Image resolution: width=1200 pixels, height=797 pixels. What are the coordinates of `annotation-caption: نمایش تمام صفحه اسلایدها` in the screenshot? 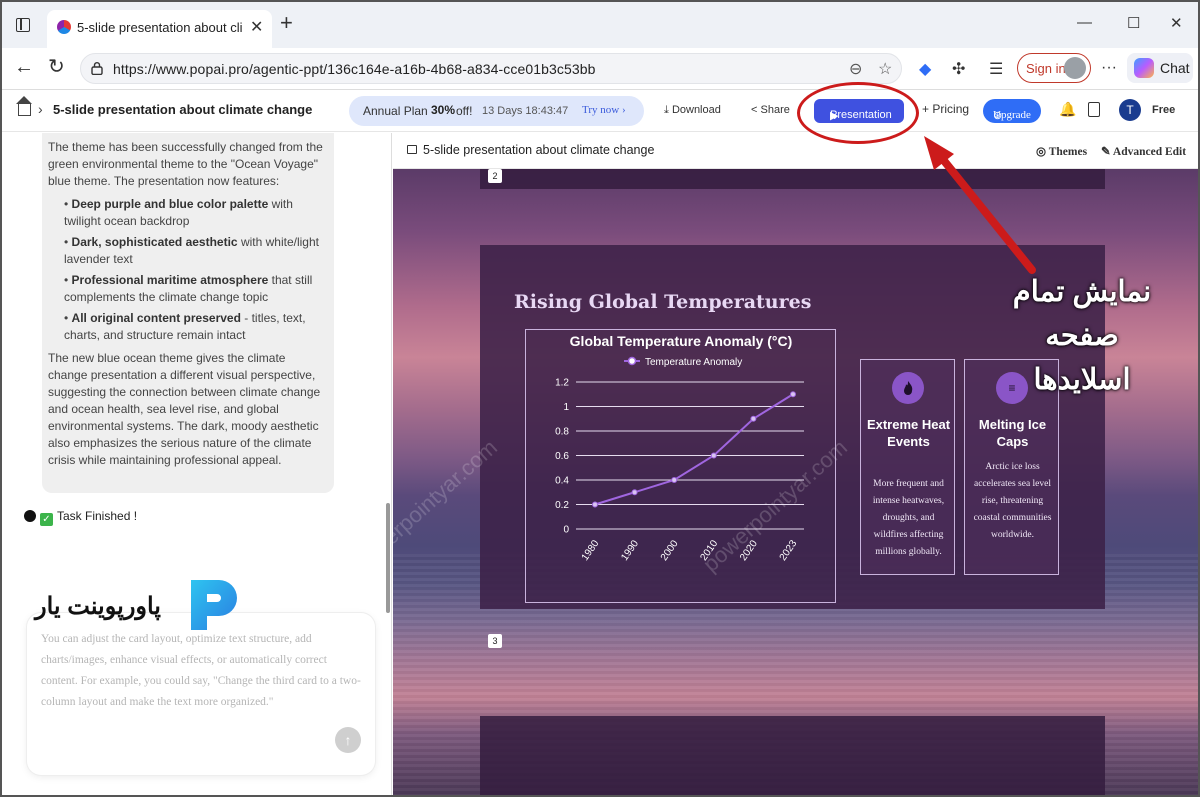 It's located at (1082, 336).